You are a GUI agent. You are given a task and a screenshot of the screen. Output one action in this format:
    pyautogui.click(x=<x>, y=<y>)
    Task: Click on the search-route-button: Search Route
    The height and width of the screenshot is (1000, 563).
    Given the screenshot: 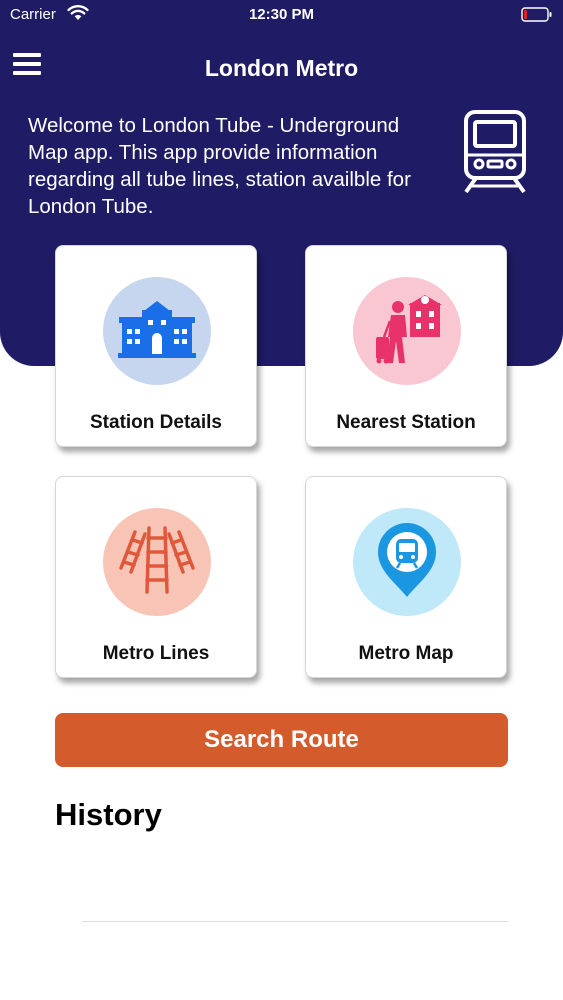 What is the action you would take?
    pyautogui.click(x=281, y=740)
    